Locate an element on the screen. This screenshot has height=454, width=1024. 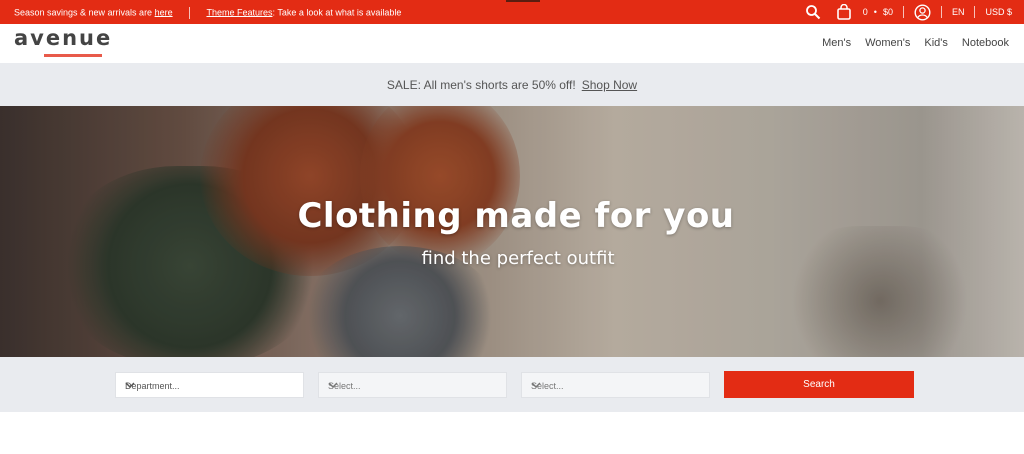
search-icon is located at coordinates (813, 12).